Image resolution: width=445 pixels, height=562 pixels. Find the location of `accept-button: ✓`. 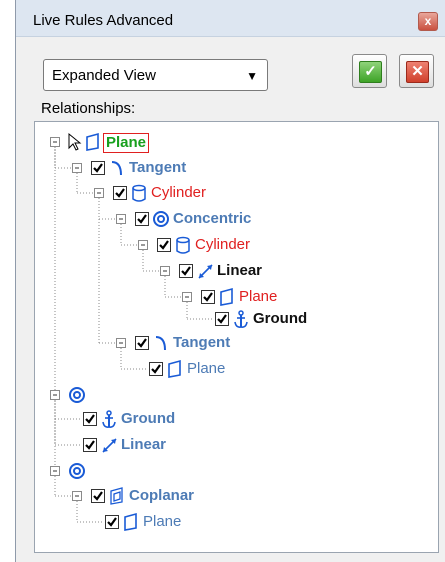

accept-button: ✓ is located at coordinates (369, 71).